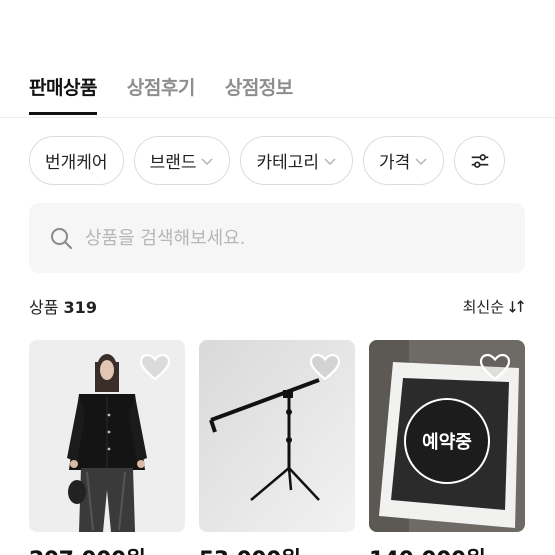 The image size is (555, 555). I want to click on tab-reviews: 상점후기, so click(161, 95).